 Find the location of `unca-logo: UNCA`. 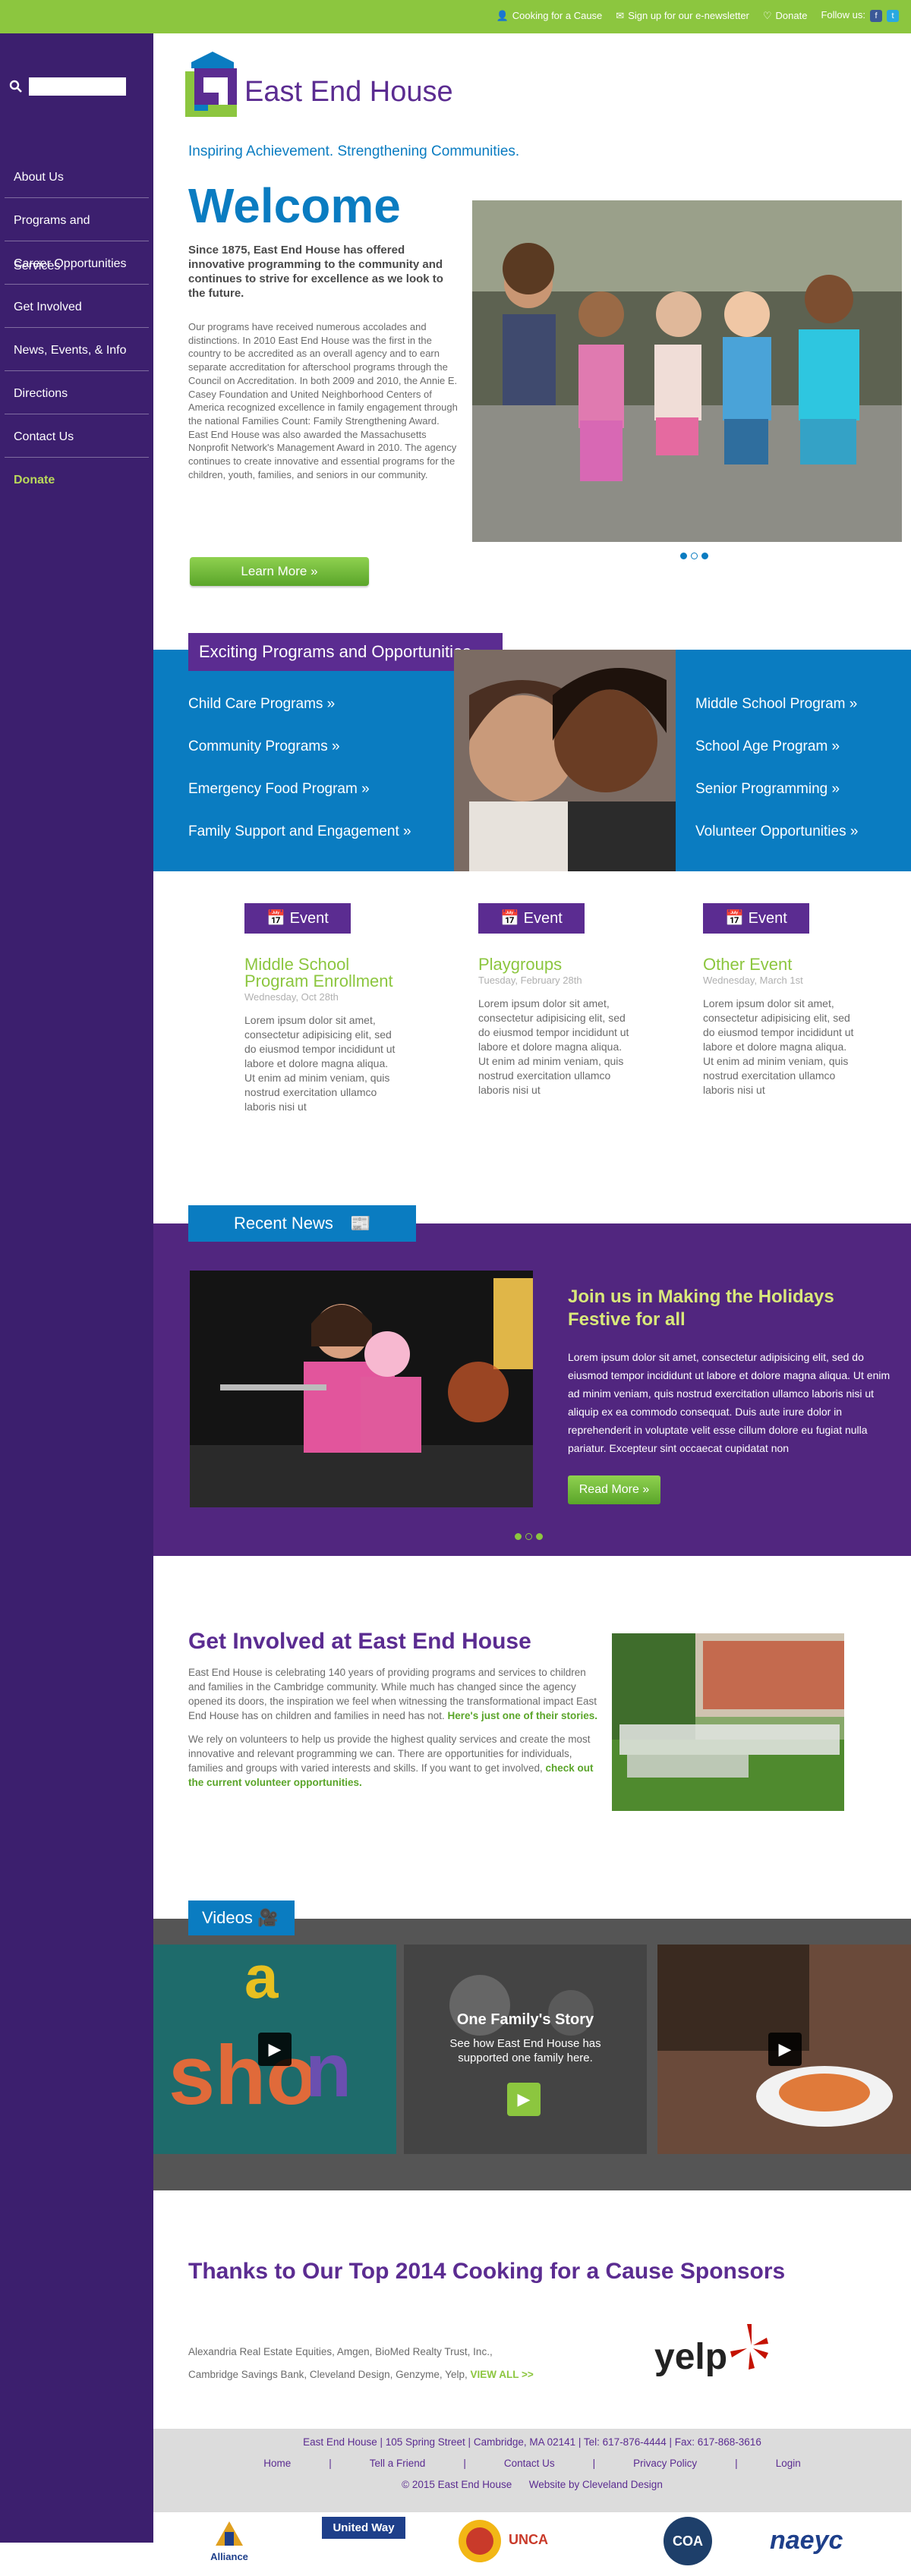

unca-logo: UNCA is located at coordinates (540, 2544).